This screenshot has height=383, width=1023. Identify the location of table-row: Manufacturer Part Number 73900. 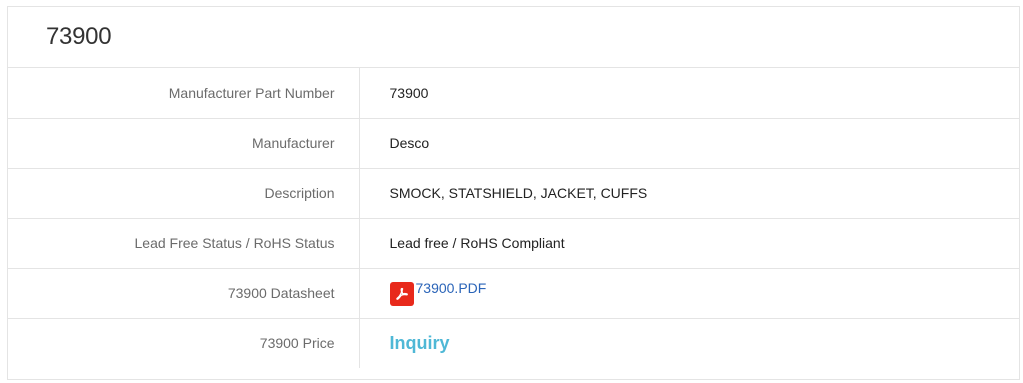
(513, 93).